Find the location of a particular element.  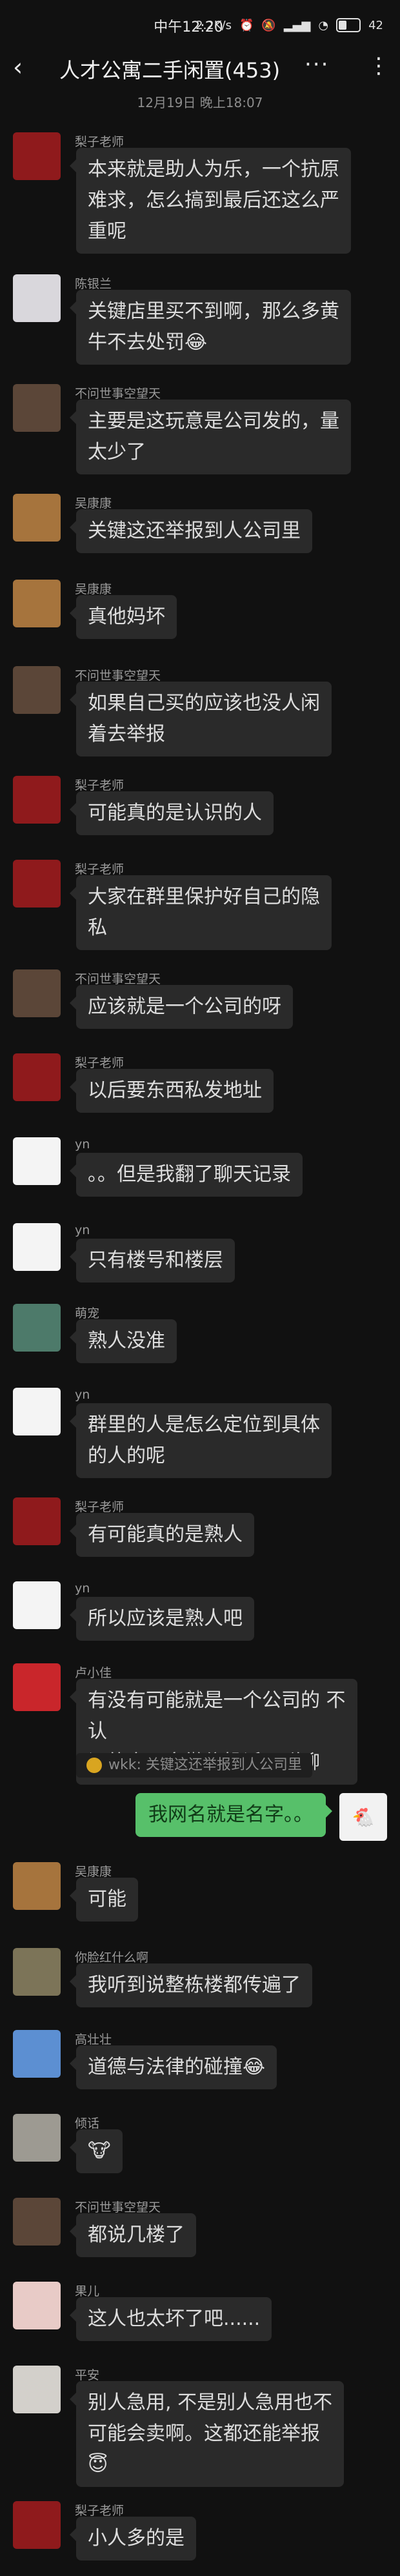

message-bubble: 以后要东西私发地址 is located at coordinates (172, 1091).